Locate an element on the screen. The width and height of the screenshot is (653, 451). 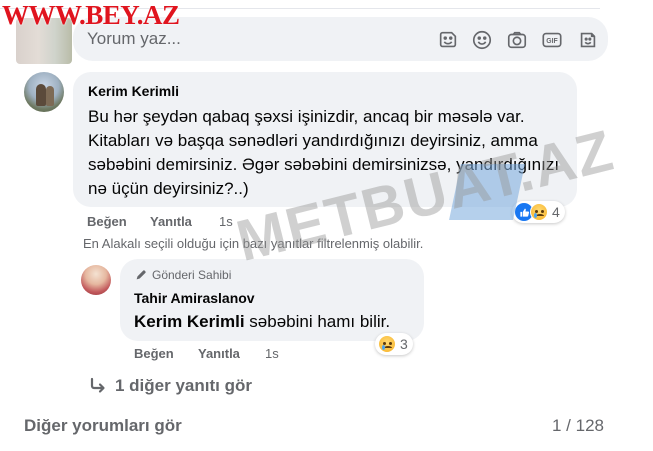
emoji-icon is located at coordinates (482, 40).